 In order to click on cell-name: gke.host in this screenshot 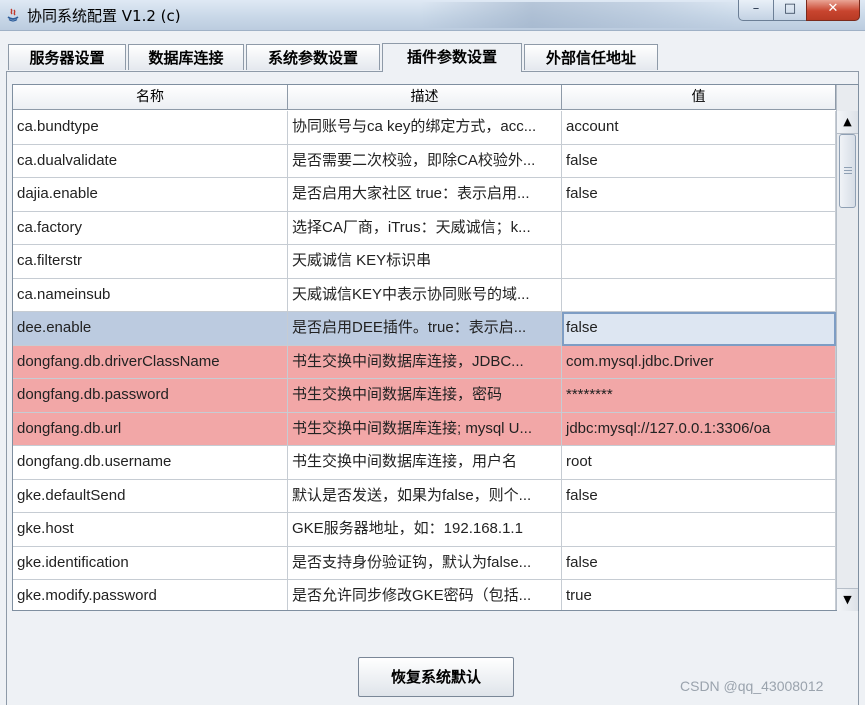, I will do `click(150, 530)`.